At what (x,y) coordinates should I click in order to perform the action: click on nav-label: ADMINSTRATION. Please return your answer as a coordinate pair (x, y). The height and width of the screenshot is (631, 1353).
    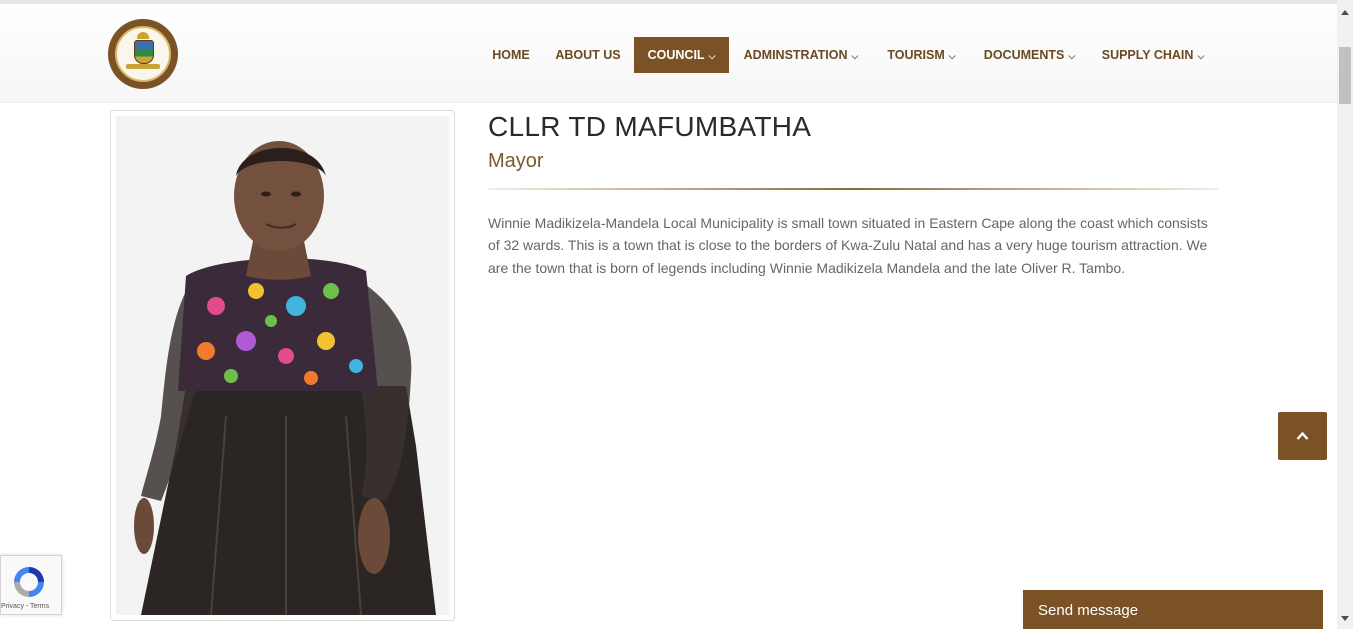
    Looking at the image, I should click on (795, 55).